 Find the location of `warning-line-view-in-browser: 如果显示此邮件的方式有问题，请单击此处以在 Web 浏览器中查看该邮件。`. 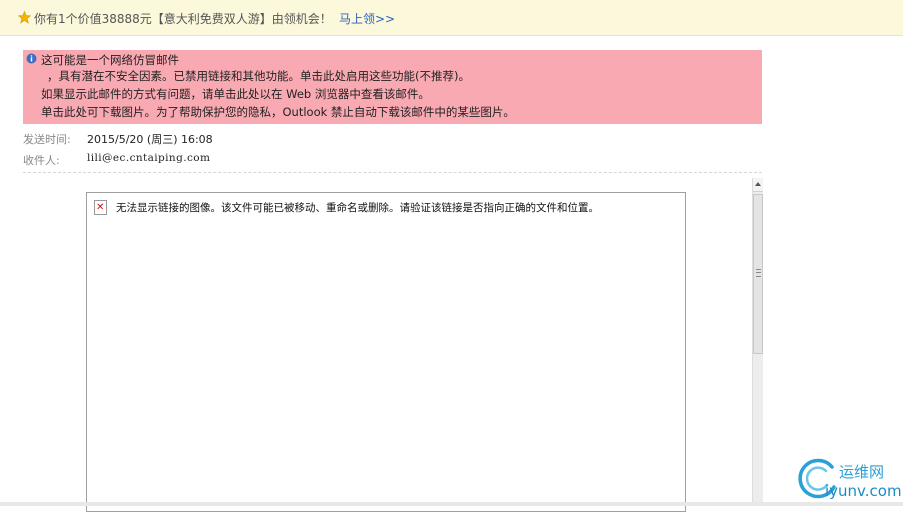

warning-line-view-in-browser: 如果显示此邮件的方式有问题，请单击此处以在 Web 浏览器中查看该邮件。 is located at coordinates (235, 94).